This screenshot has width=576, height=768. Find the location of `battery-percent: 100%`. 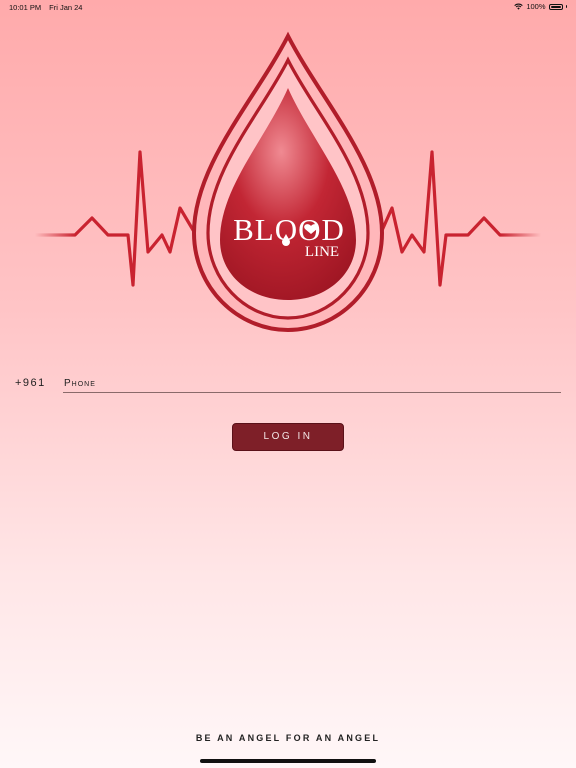

battery-percent: 100% is located at coordinates (536, 6).